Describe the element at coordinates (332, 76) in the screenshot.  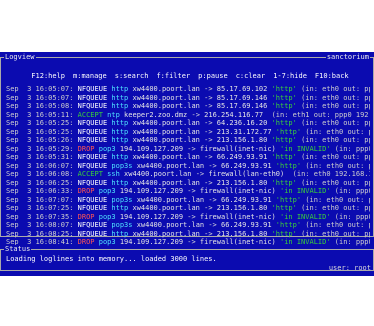
I see `key-back: F10:back` at that location.